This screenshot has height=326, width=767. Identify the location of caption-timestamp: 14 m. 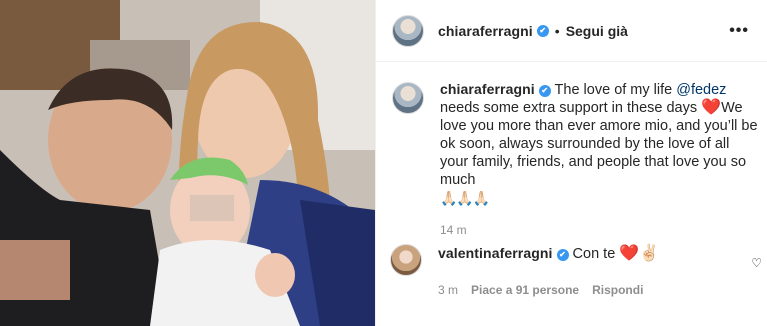
(600, 230).